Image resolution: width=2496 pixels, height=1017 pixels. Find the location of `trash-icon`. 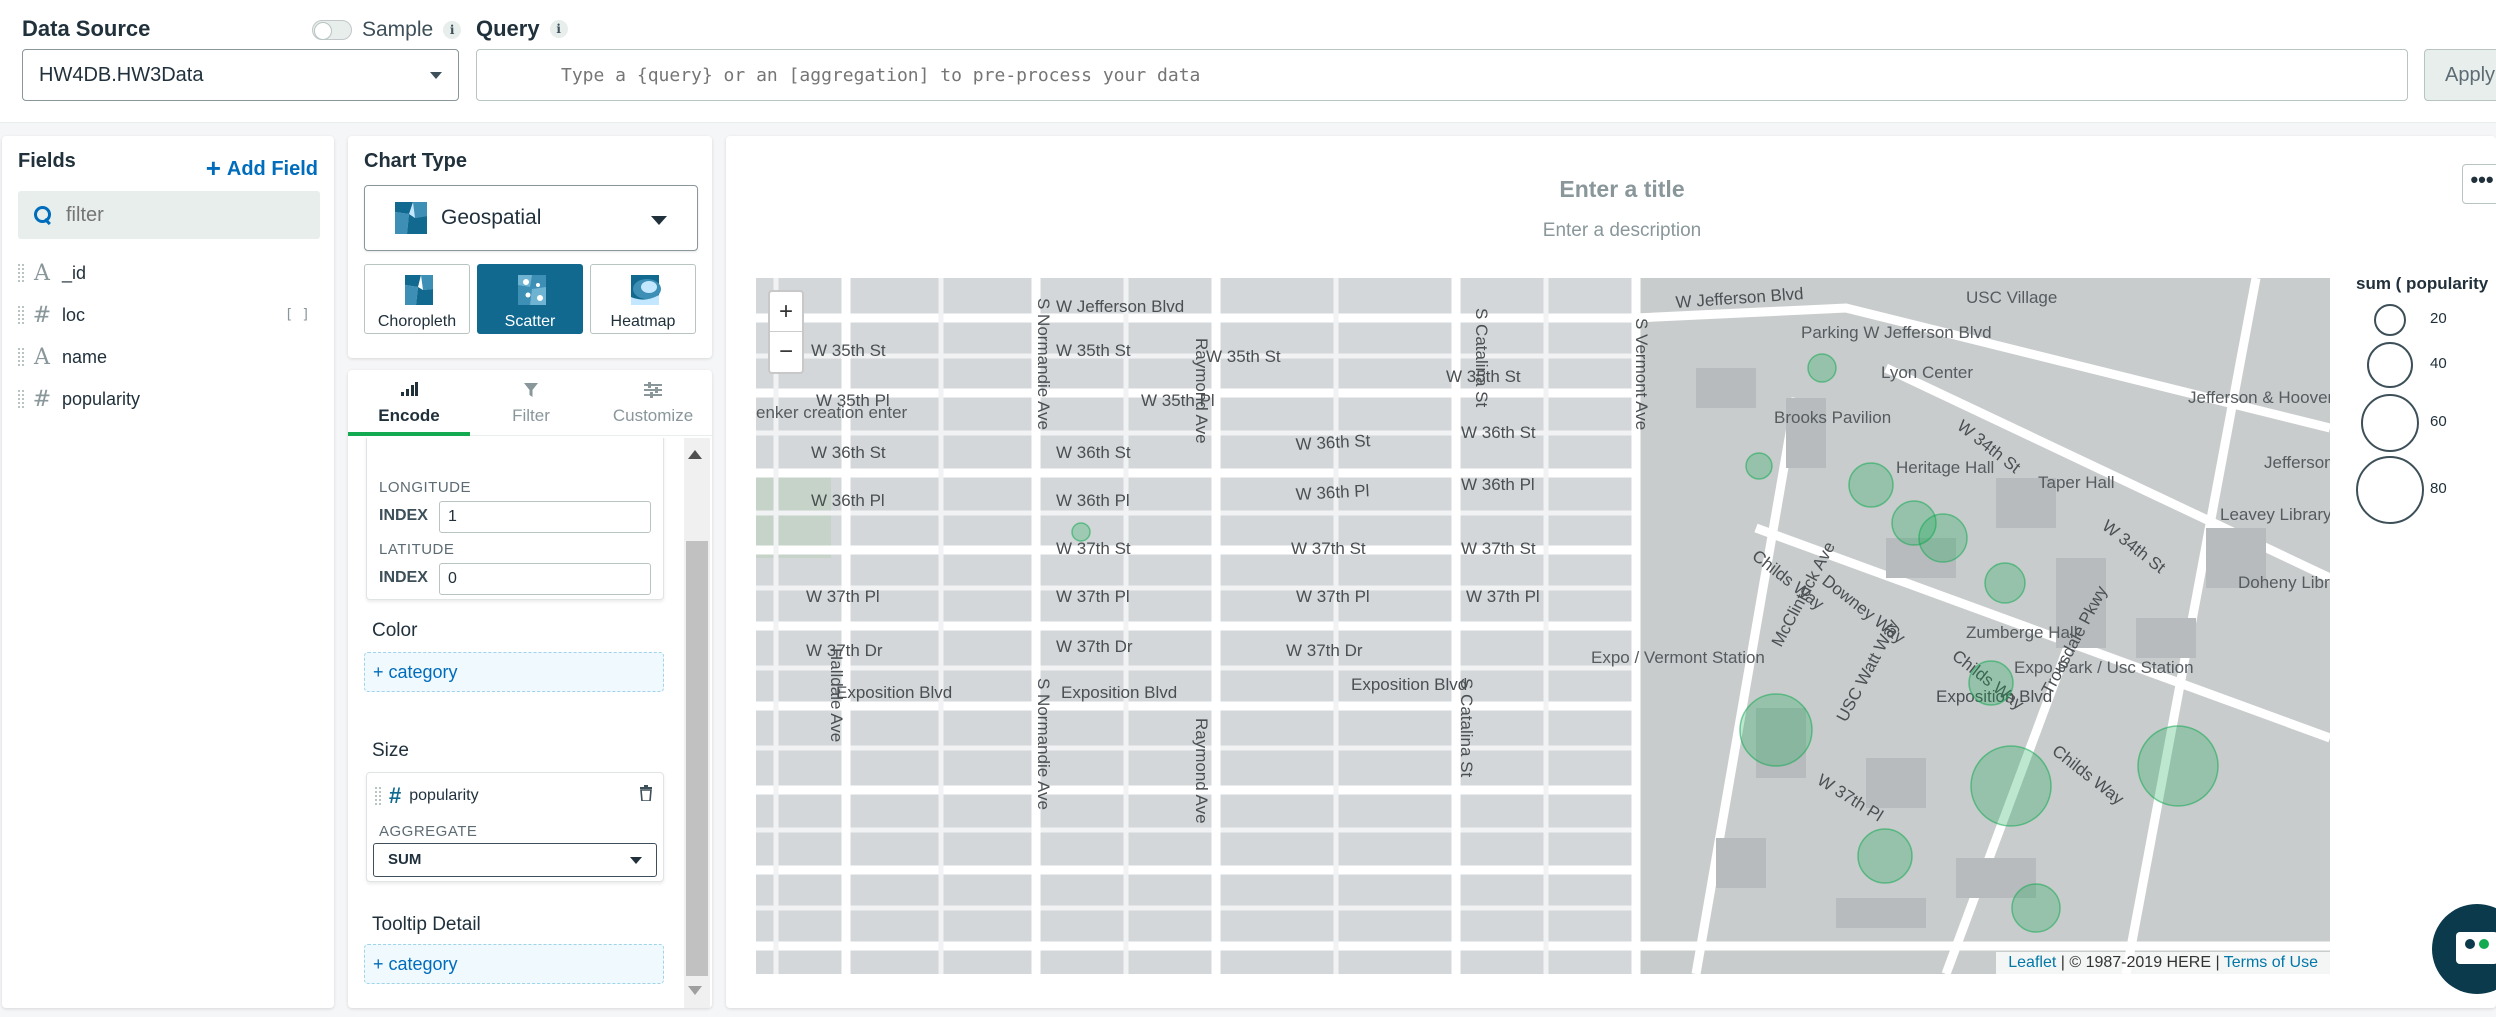

trash-icon is located at coordinates (646, 793).